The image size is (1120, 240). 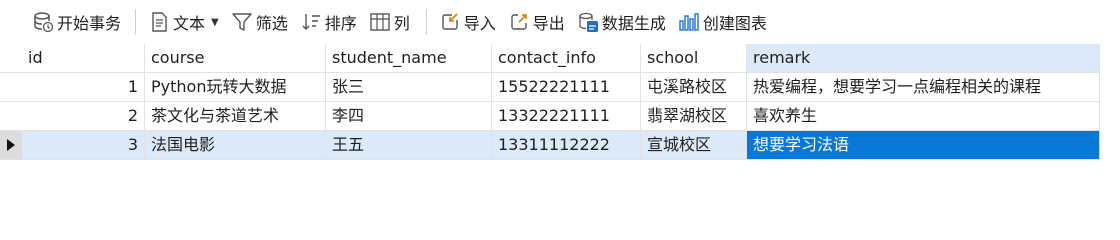 What do you see at coordinates (566, 87) in the screenshot?
I see `cell-contact-info: 15522221111` at bounding box center [566, 87].